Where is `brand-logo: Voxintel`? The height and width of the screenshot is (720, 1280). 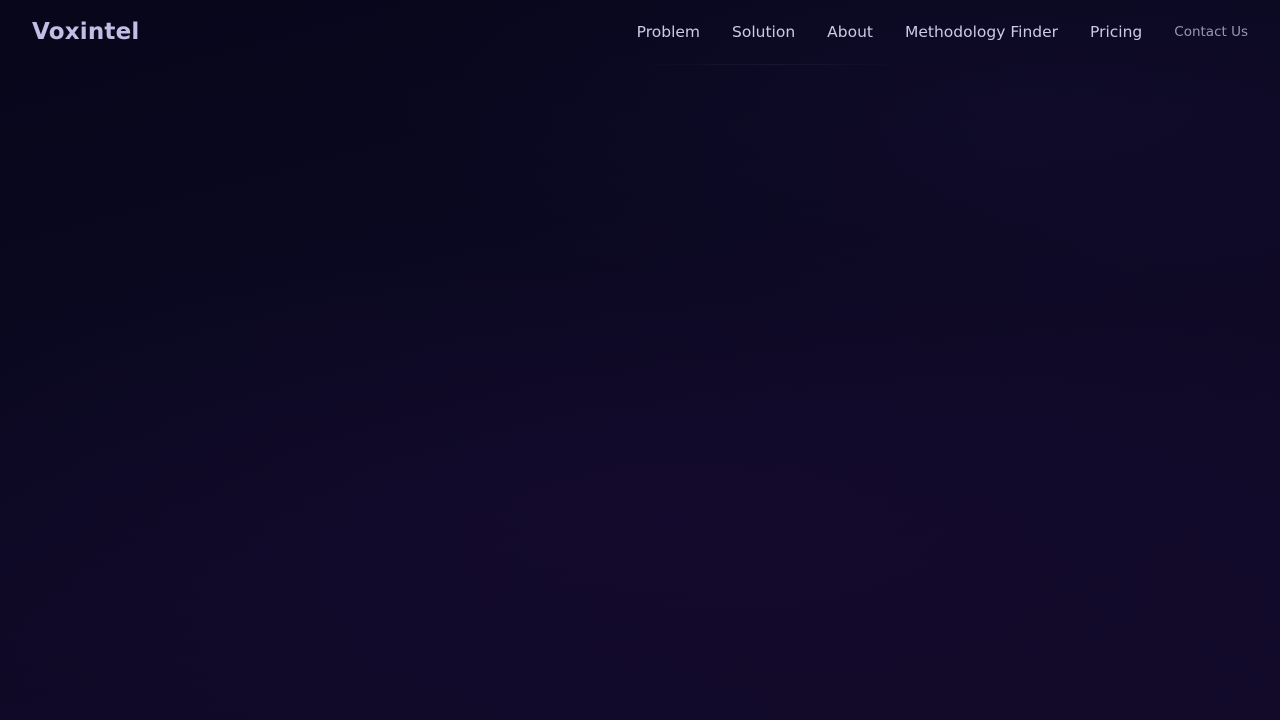
brand-logo: Voxintel is located at coordinates (86, 32).